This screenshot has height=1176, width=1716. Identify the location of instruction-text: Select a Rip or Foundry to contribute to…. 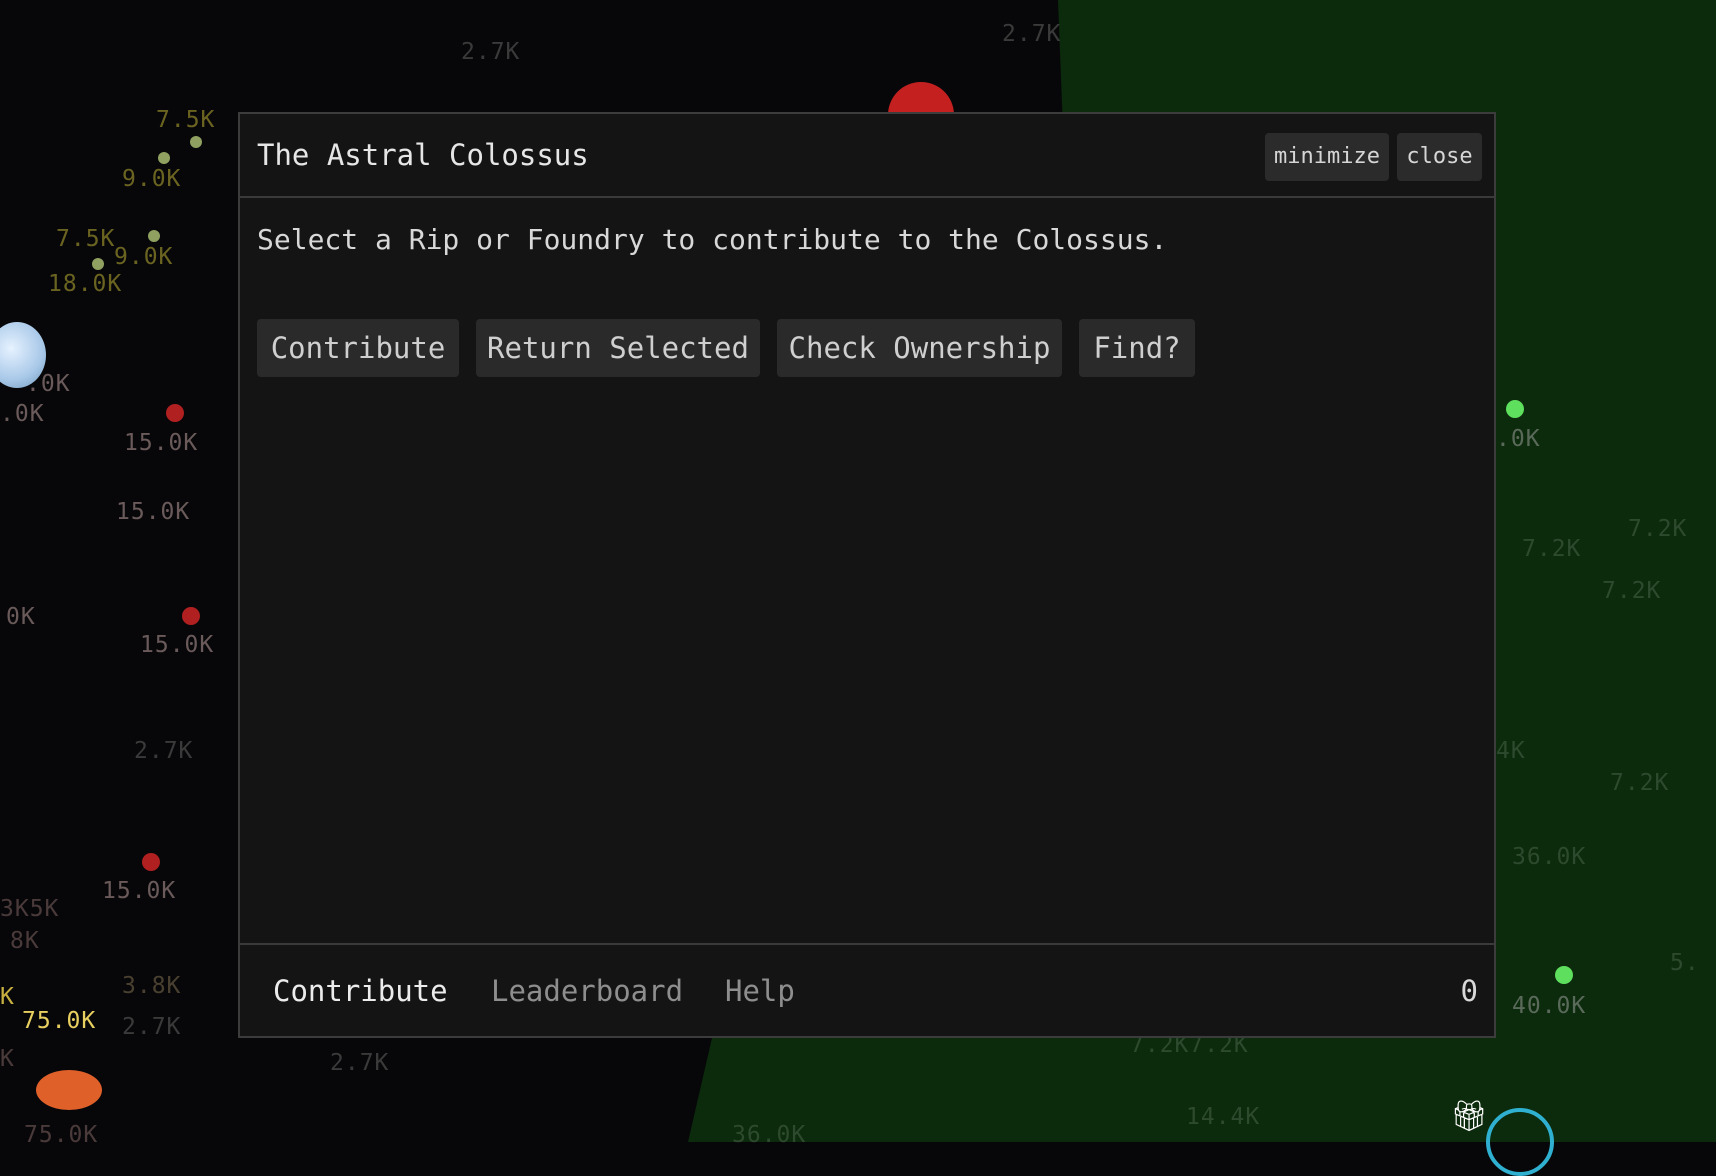
(712, 239).